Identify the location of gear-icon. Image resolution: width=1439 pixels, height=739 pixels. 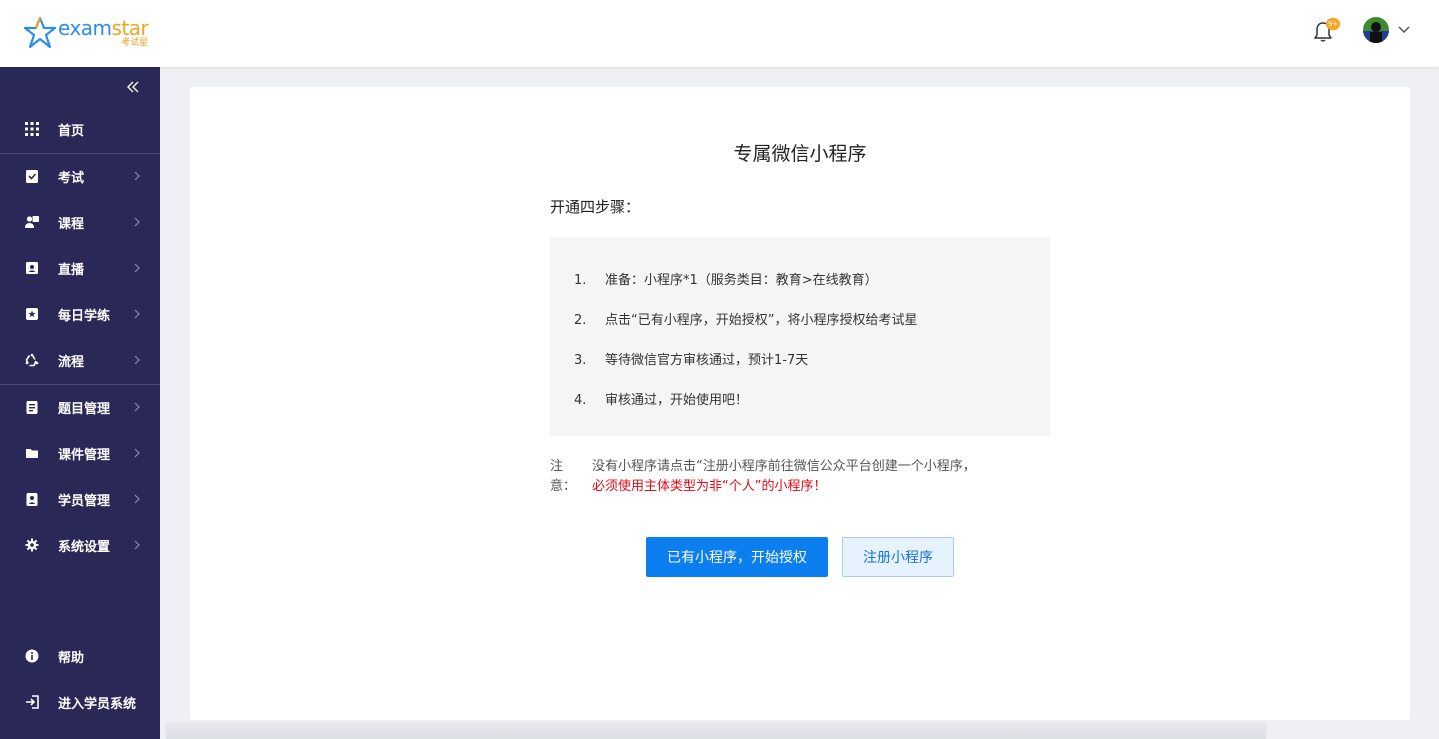
(32, 545).